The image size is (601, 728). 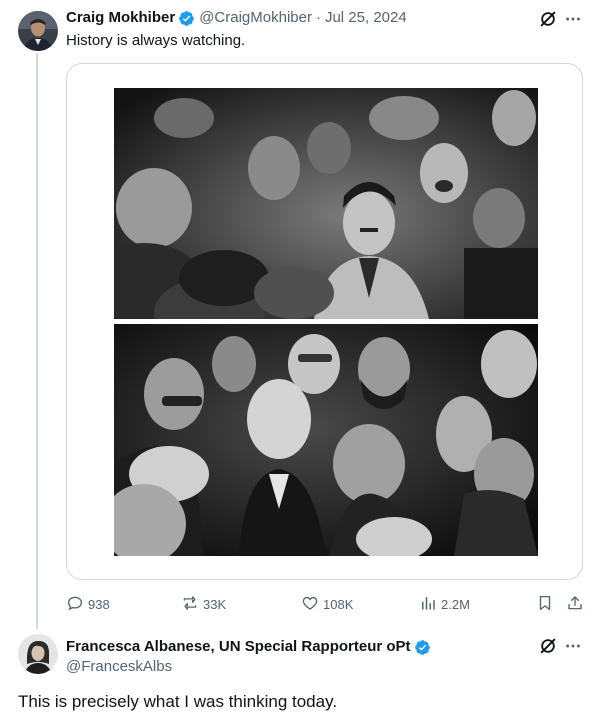 I want to click on like-count: 108K, so click(x=338, y=604).